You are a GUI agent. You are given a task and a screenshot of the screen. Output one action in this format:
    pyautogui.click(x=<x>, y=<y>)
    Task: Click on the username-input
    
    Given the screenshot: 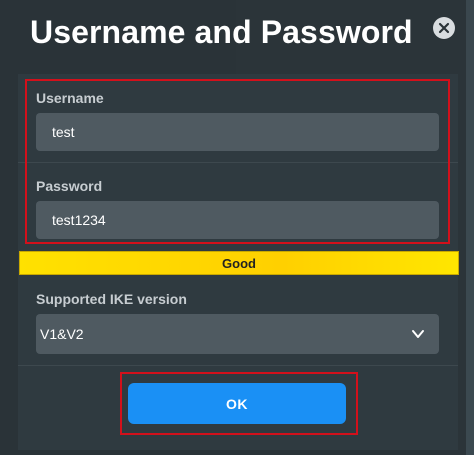 What is the action you would take?
    pyautogui.click(x=237, y=132)
    